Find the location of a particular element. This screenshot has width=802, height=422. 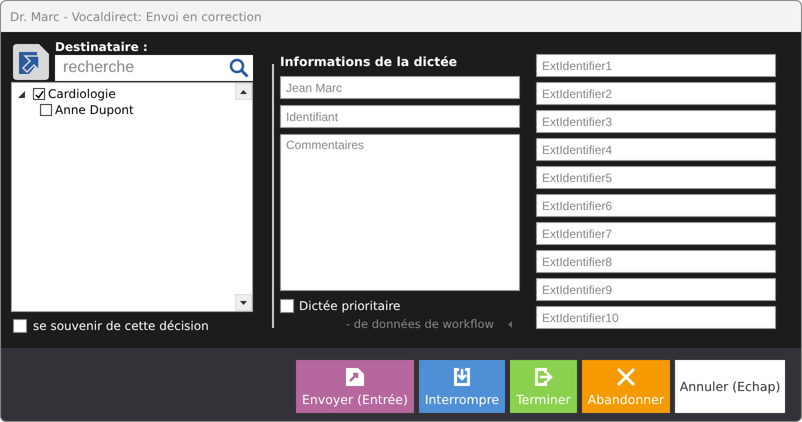

section-title: Informations de la dictée is located at coordinates (369, 61).